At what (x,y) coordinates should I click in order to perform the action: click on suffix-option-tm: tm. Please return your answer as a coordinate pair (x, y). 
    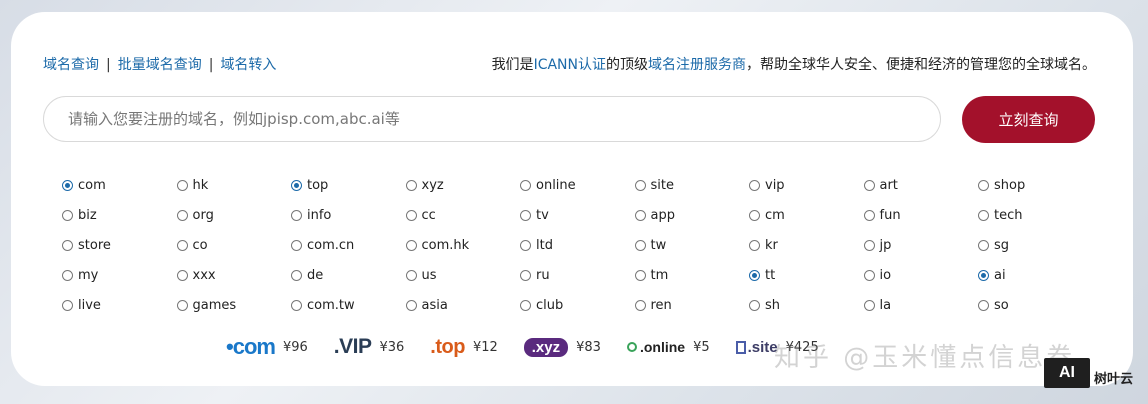
    Looking at the image, I should click on (692, 275).